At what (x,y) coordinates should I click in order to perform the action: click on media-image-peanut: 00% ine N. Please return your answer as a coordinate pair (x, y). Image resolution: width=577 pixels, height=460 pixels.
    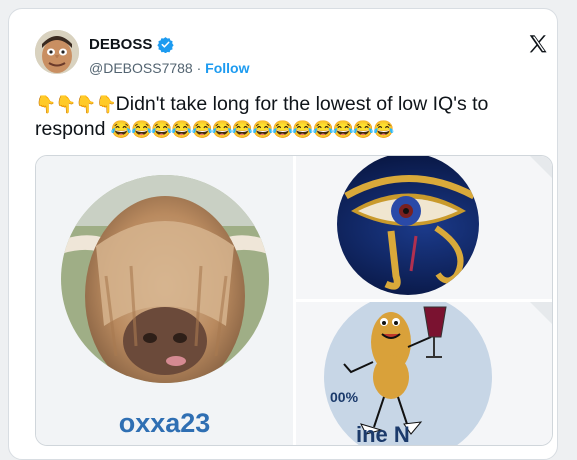
    Looking at the image, I should click on (424, 373).